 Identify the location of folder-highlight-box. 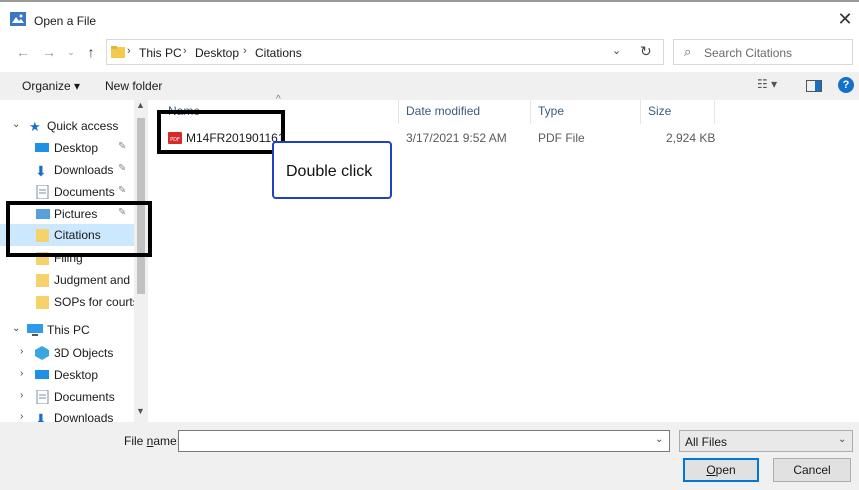
(79, 229).